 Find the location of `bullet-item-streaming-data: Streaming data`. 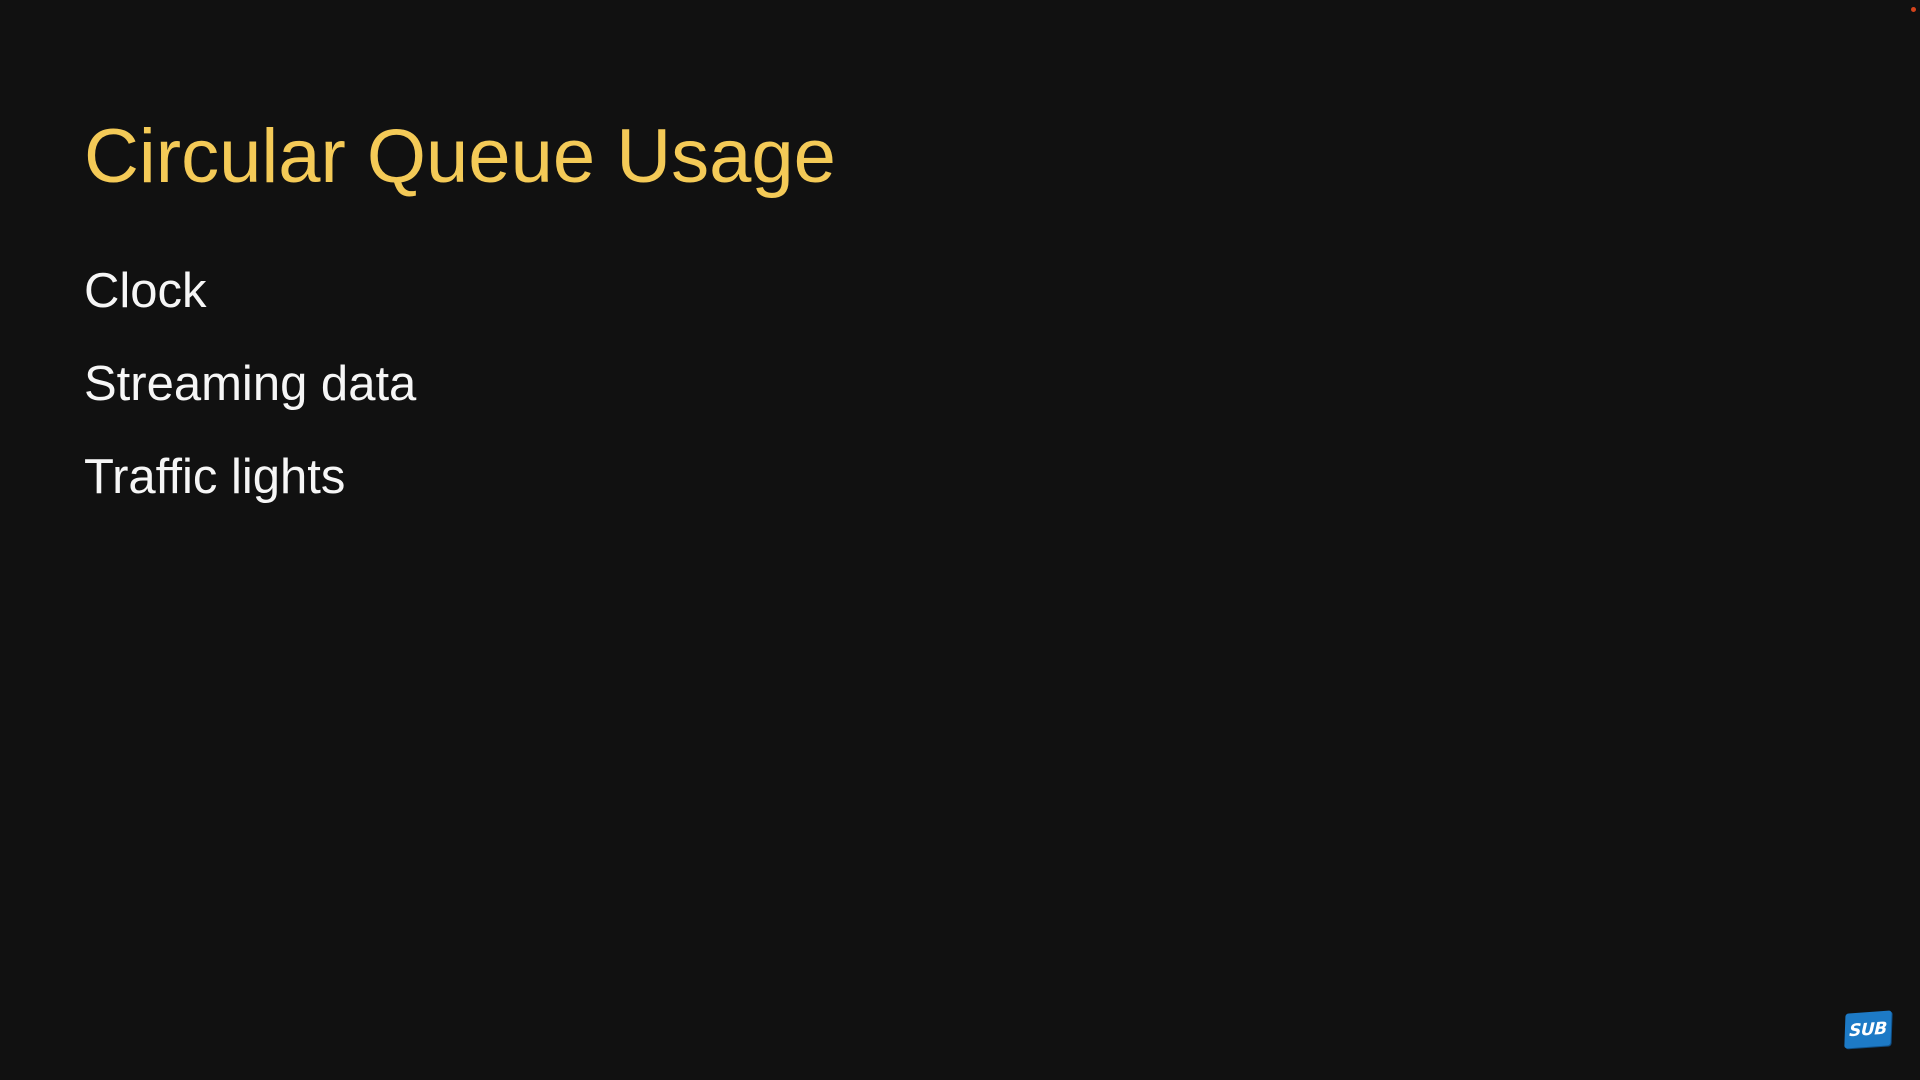

bullet-item-streaming-data: Streaming data is located at coordinates (250, 384).